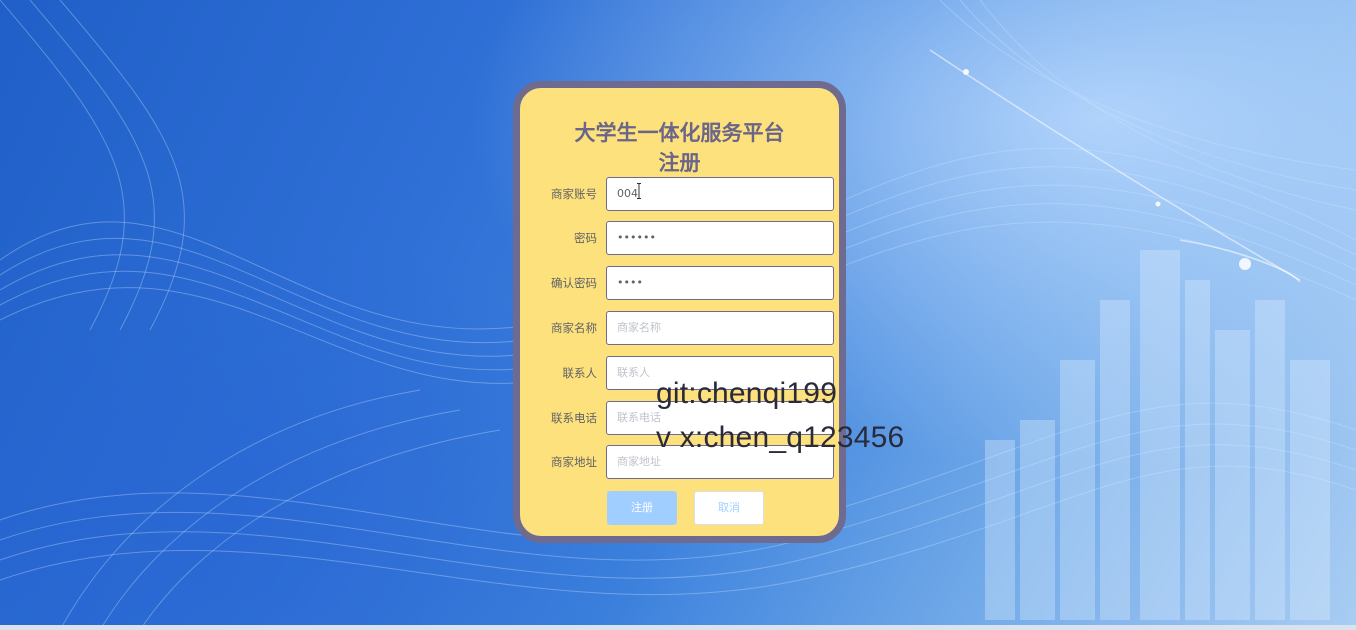 This screenshot has width=1356, height=630. Describe the element at coordinates (720, 283) in the screenshot. I see `confirm-password-input: ••••` at that location.